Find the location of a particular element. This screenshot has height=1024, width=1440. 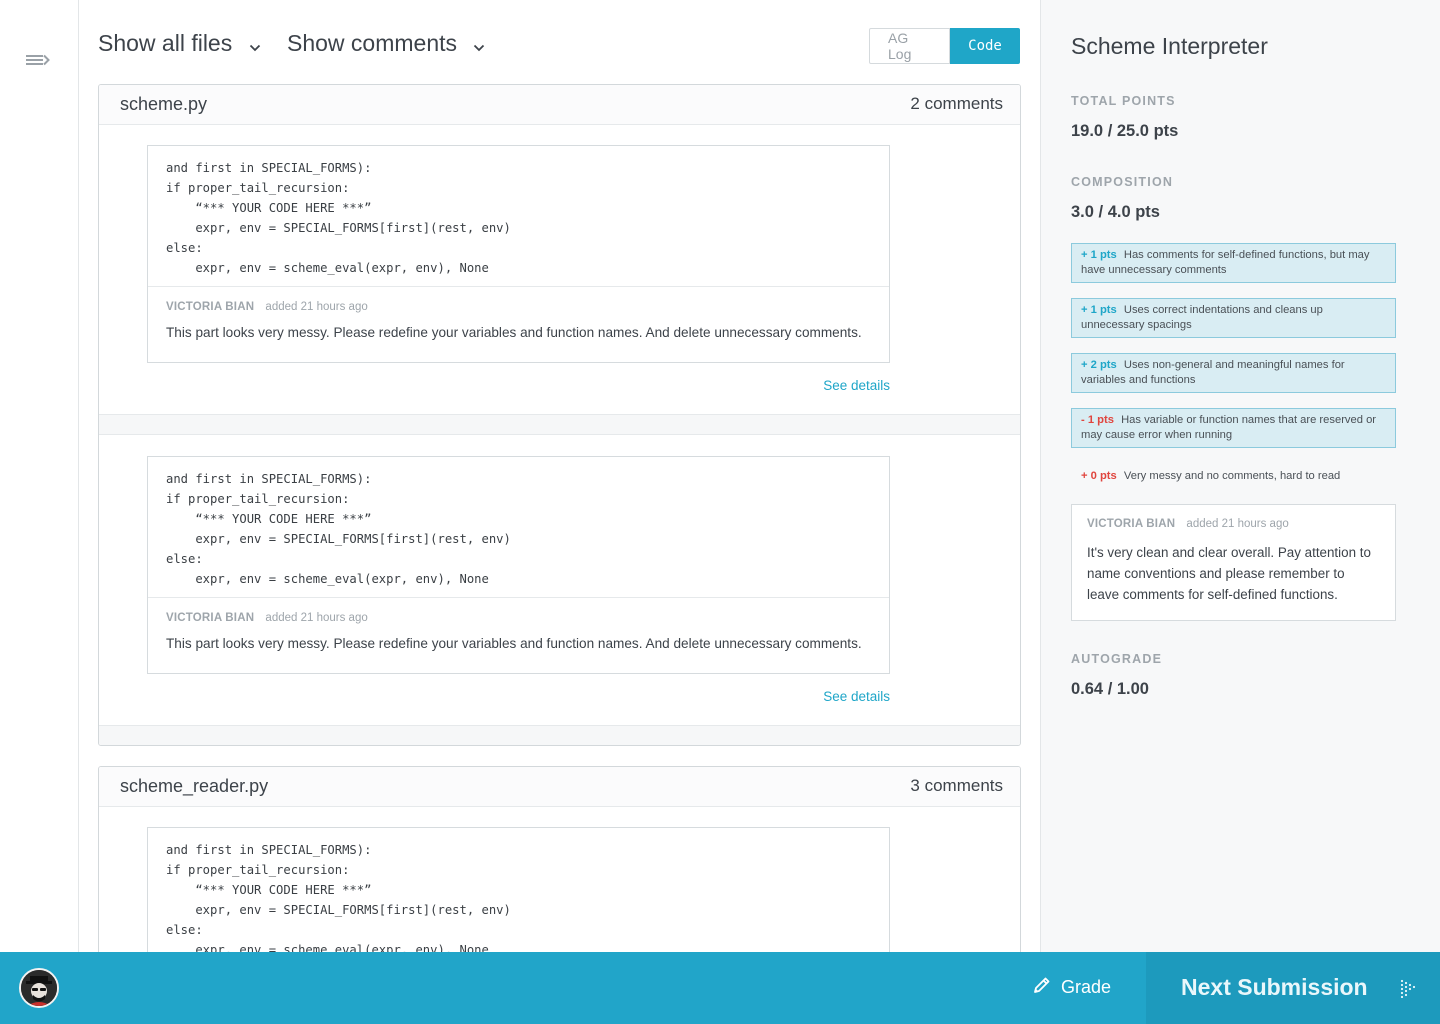

file-header: scheme.py 2 comments is located at coordinates (559, 105).